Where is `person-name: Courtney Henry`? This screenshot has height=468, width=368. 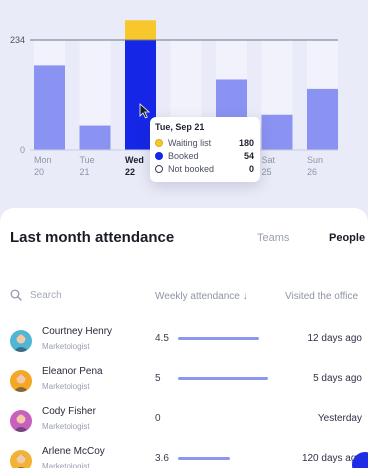 person-name: Courtney Henry is located at coordinates (77, 331).